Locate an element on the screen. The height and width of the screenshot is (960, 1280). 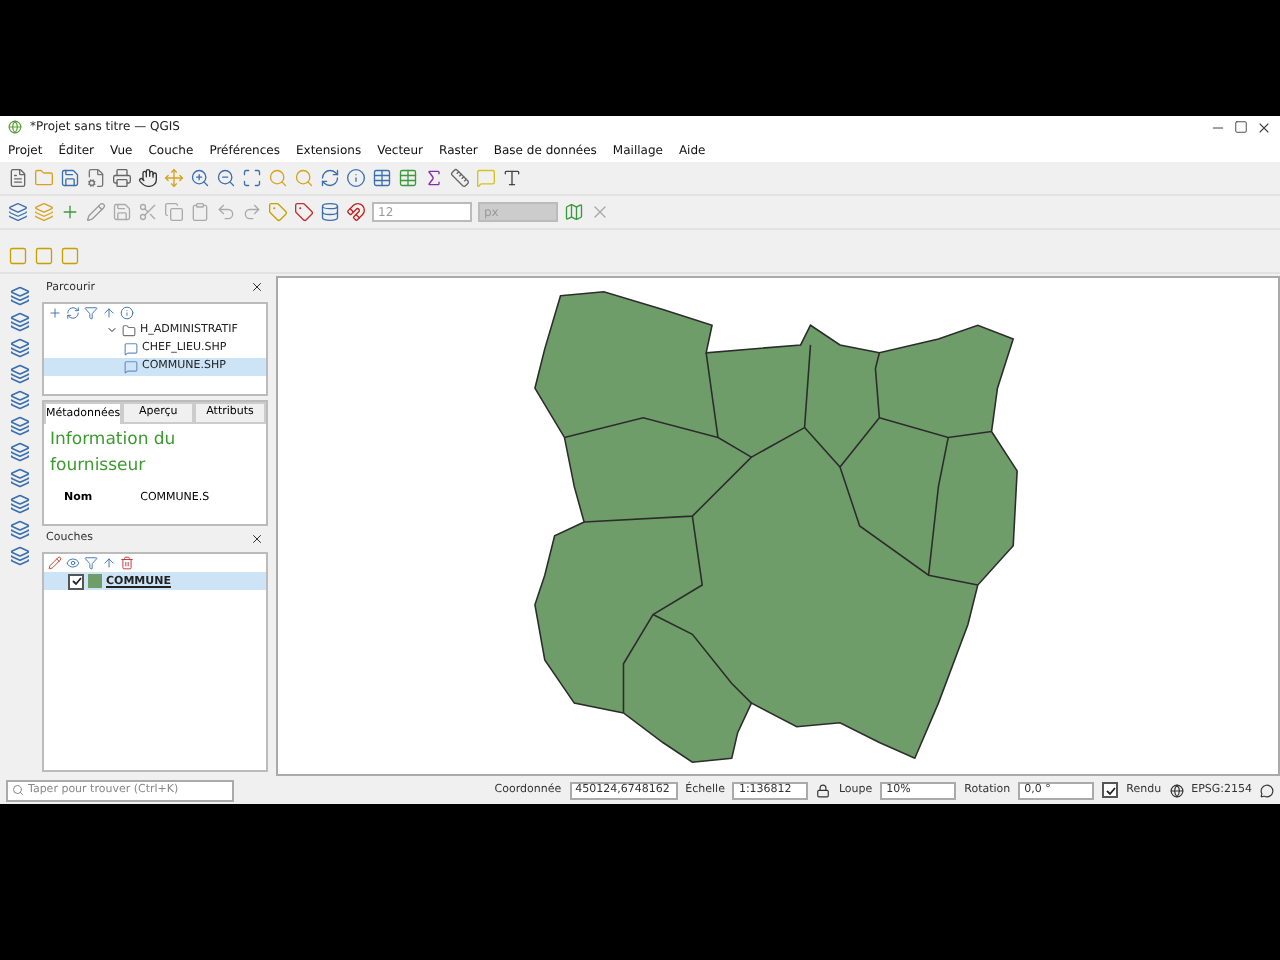
label-icon is located at coordinates (304, 212).